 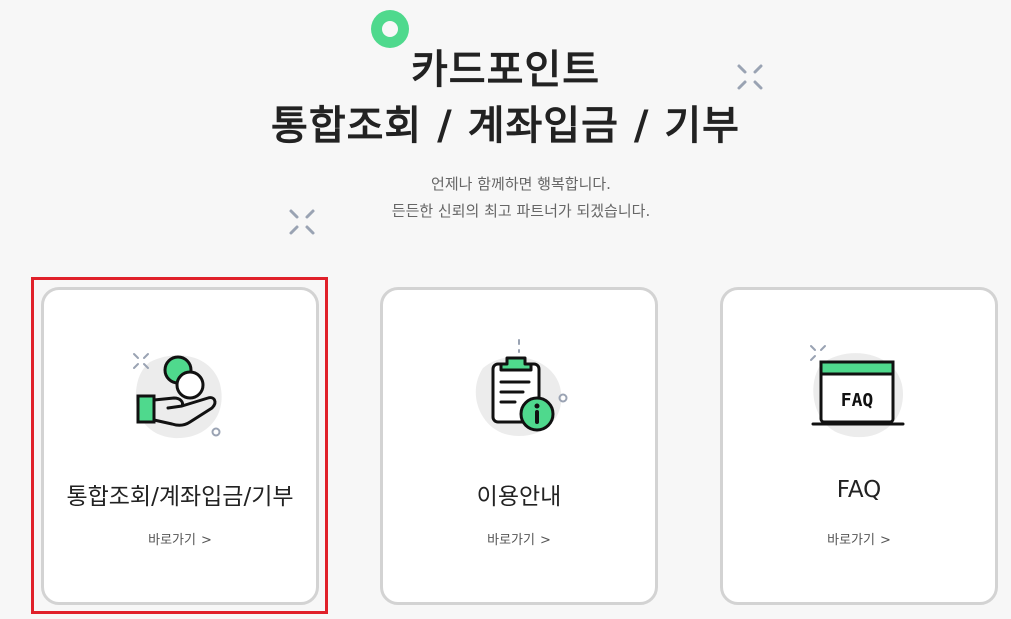 I want to click on clipboard-info-icon, so click(x=521, y=388).